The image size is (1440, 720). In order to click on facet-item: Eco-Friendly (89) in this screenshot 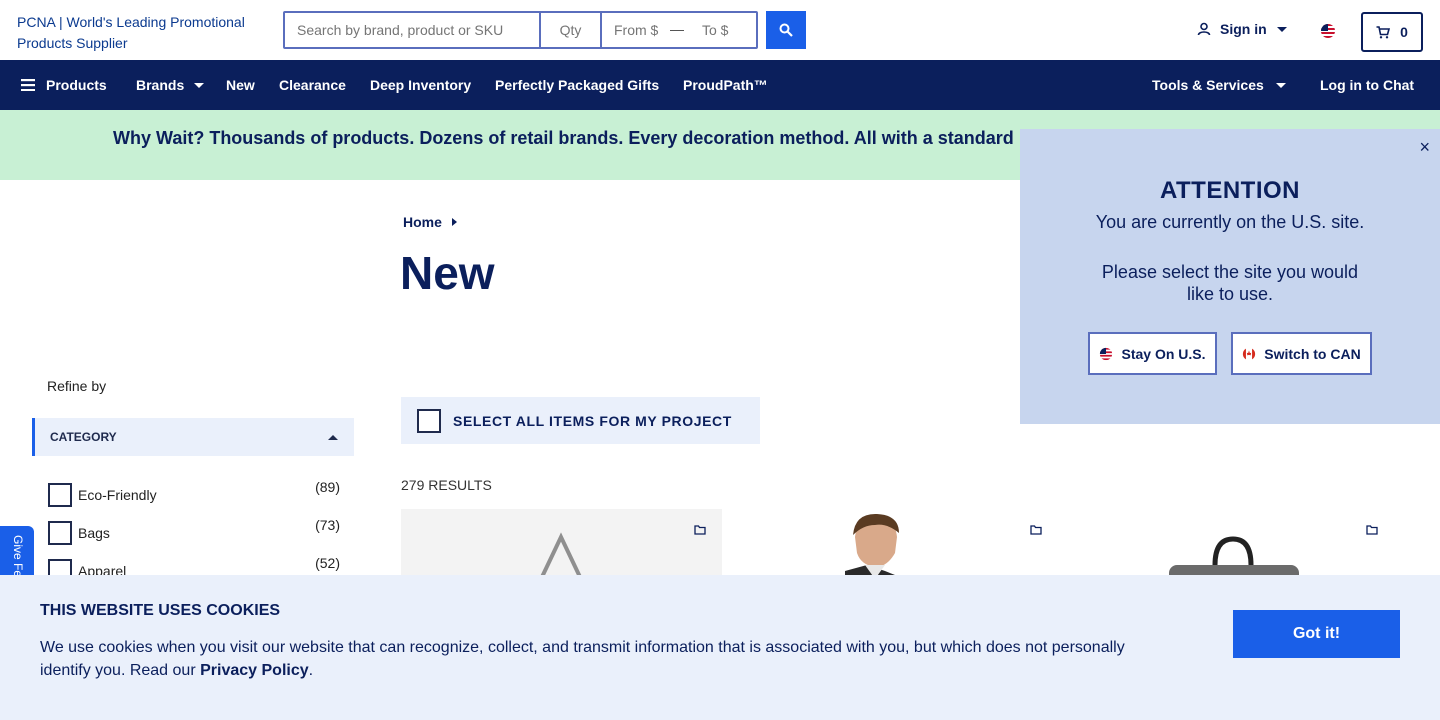, I will do `click(194, 493)`.